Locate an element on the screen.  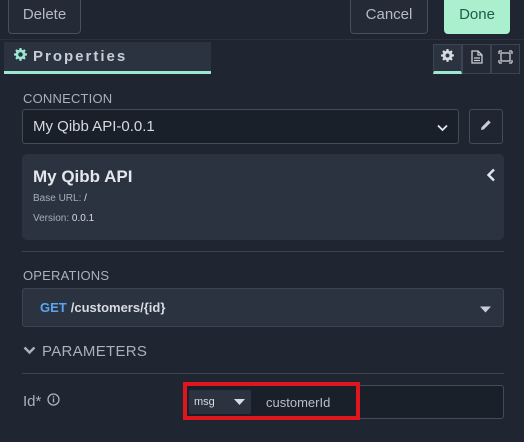
dialog-toolbar: Delete Cancel Done is located at coordinates (262, 20).